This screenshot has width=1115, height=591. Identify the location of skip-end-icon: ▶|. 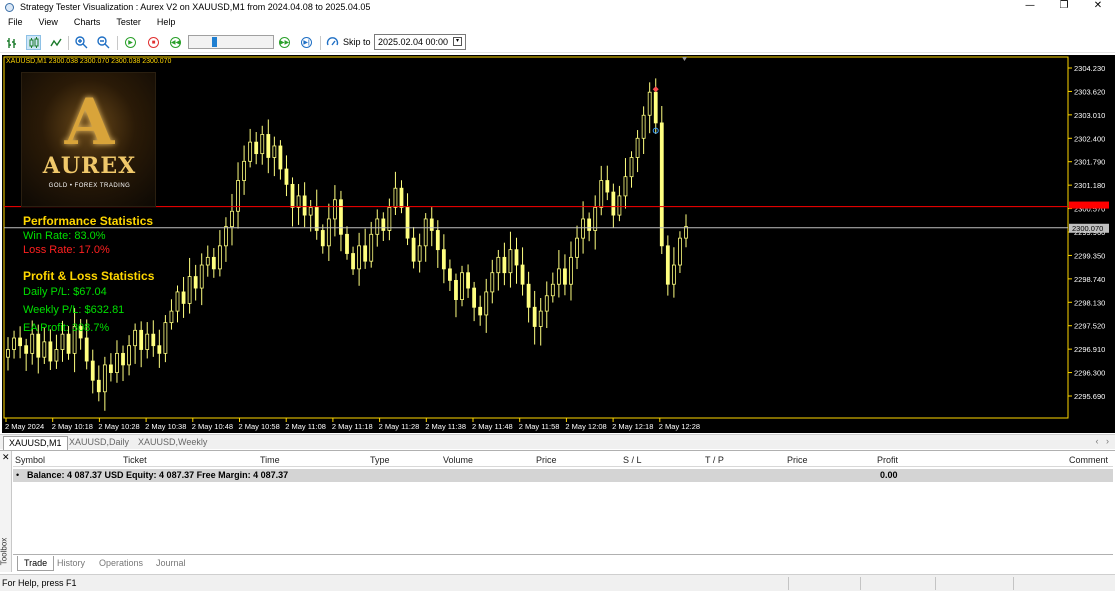
(306, 42).